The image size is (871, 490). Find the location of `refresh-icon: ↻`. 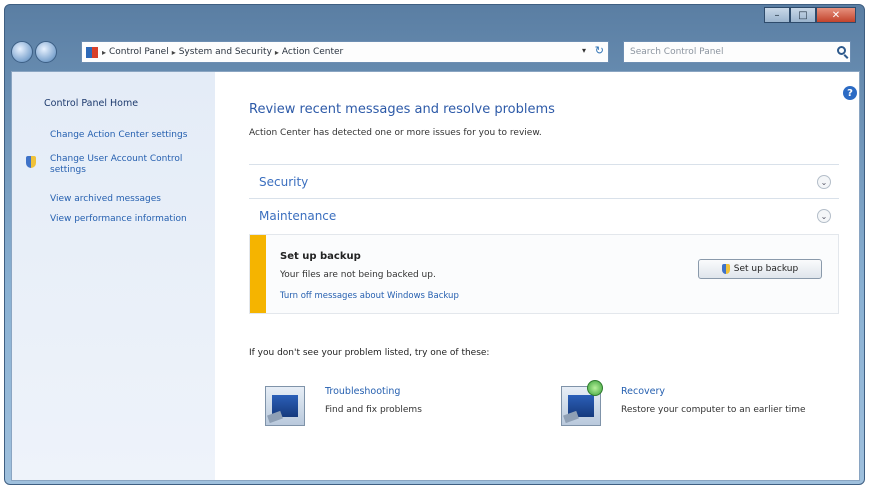

refresh-icon: ↻ is located at coordinates (599, 50).